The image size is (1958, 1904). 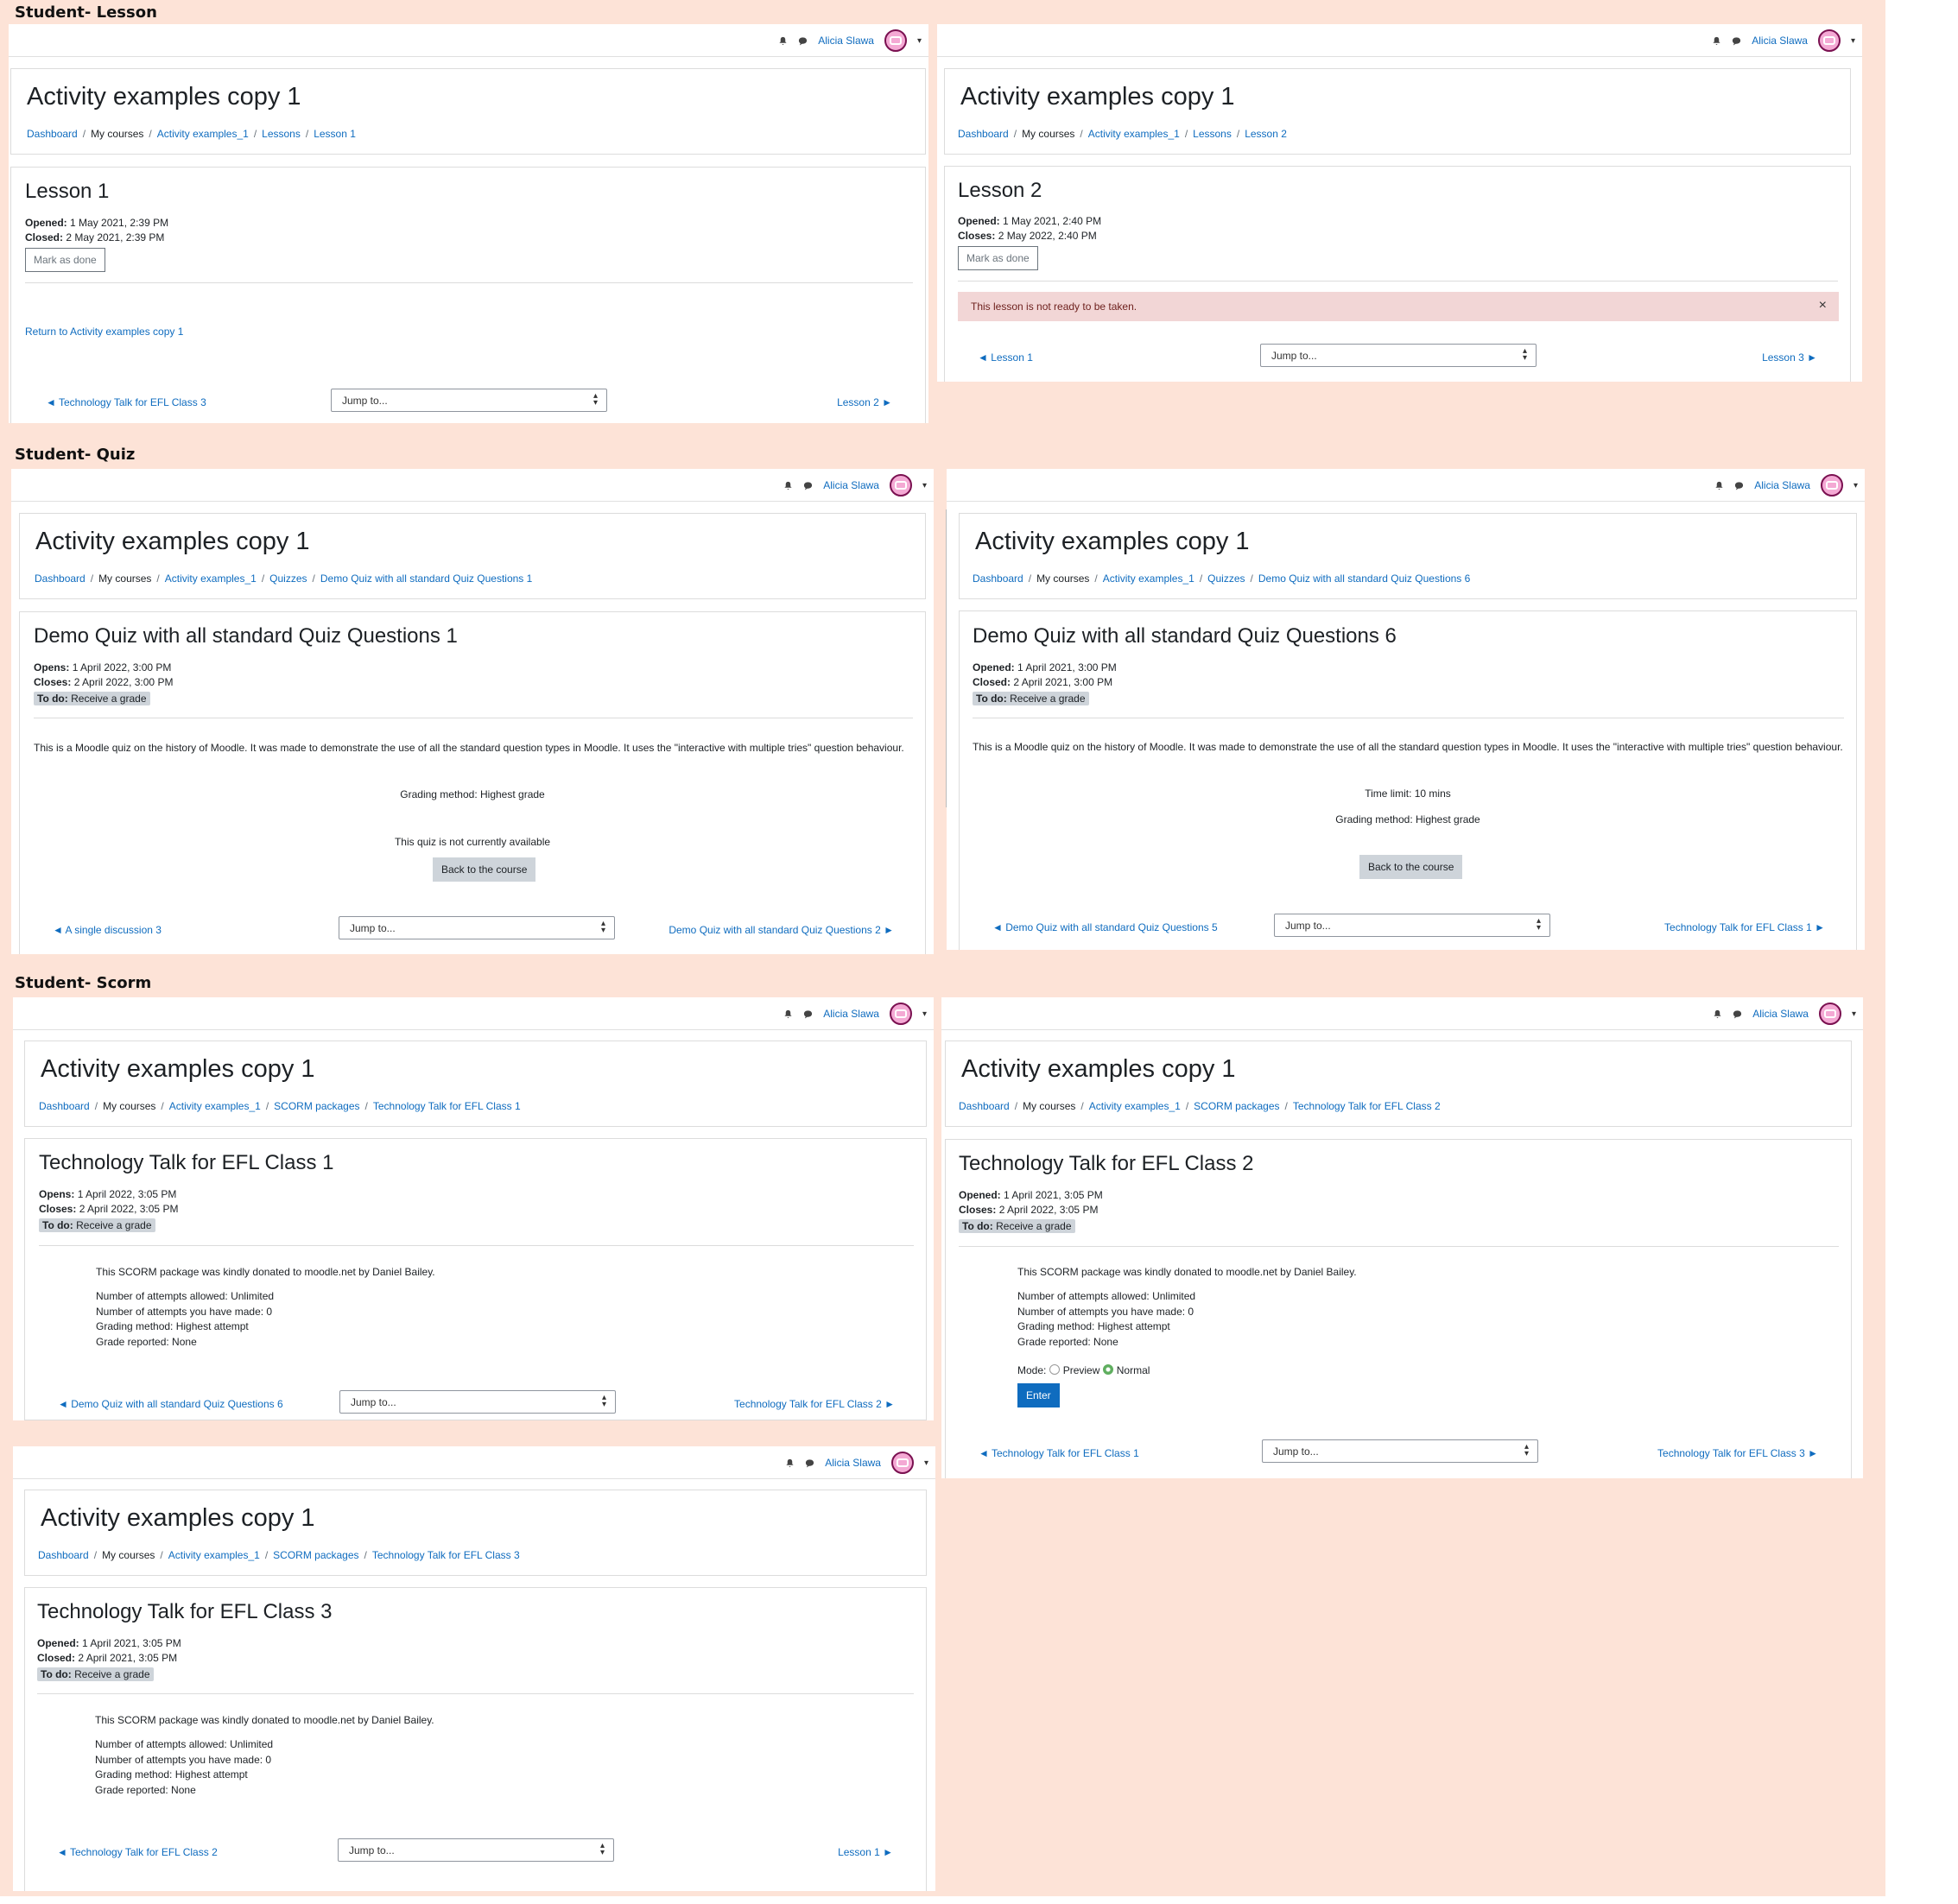 I want to click on todo-badge: To do: Receive a grade, so click(x=1017, y=1226).